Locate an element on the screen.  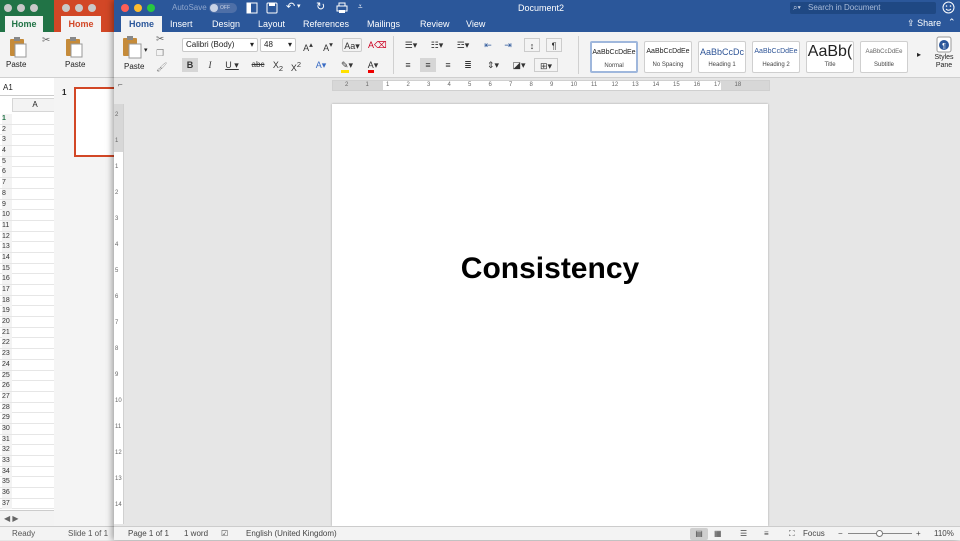
row-header: 30 is located at coordinates (30, 429).